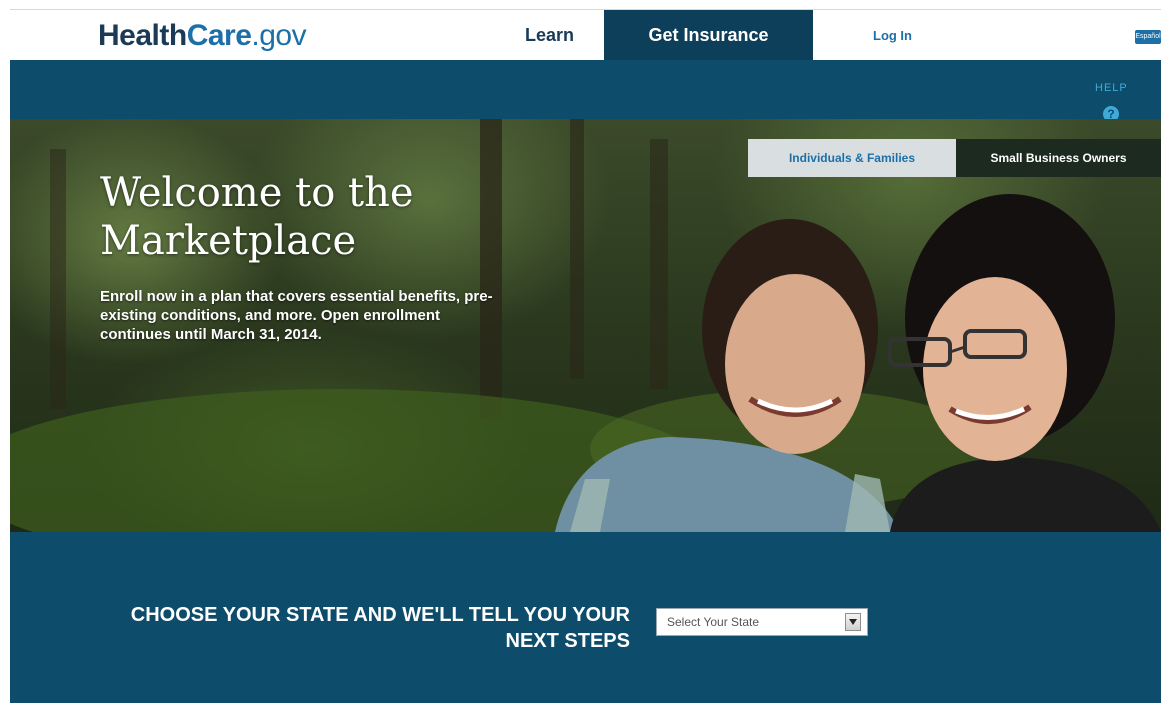 The width and height of the screenshot is (1161, 703). What do you see at coordinates (1148, 37) in the screenshot?
I see `language-toggle-button: Español` at bounding box center [1148, 37].